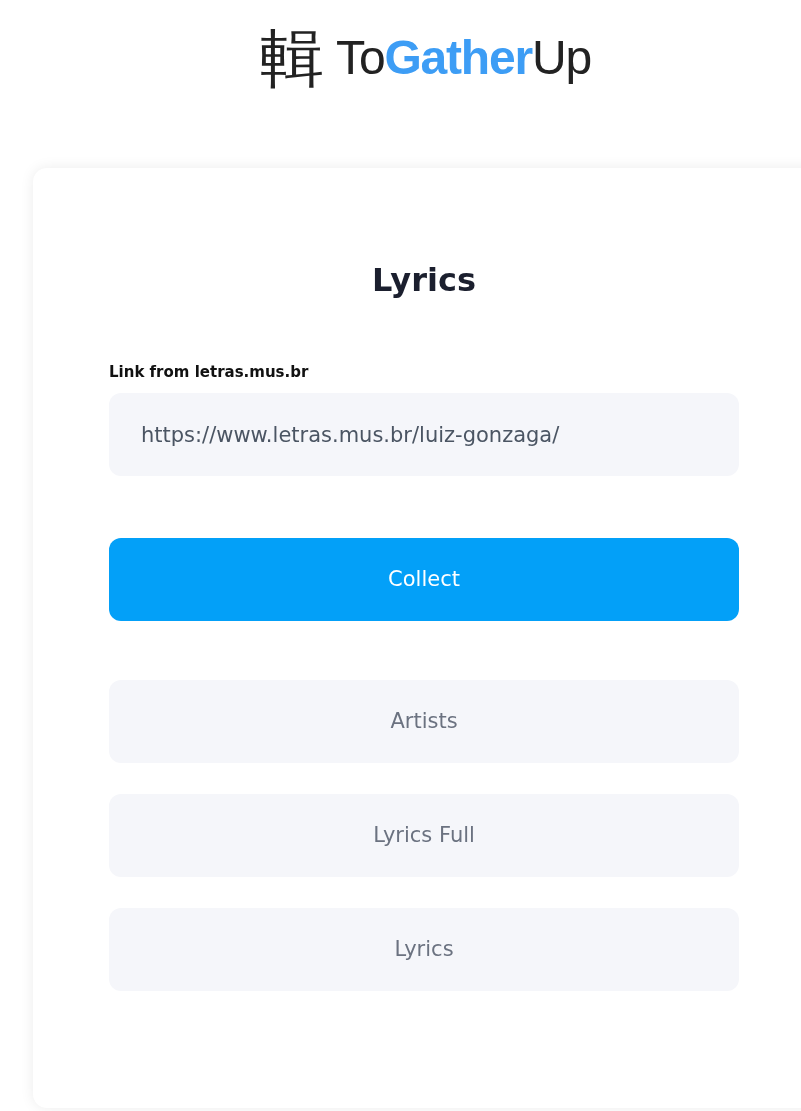 This screenshot has width=801, height=1111. What do you see at coordinates (424, 949) in the screenshot?
I see `option-button: Lyrics` at bounding box center [424, 949].